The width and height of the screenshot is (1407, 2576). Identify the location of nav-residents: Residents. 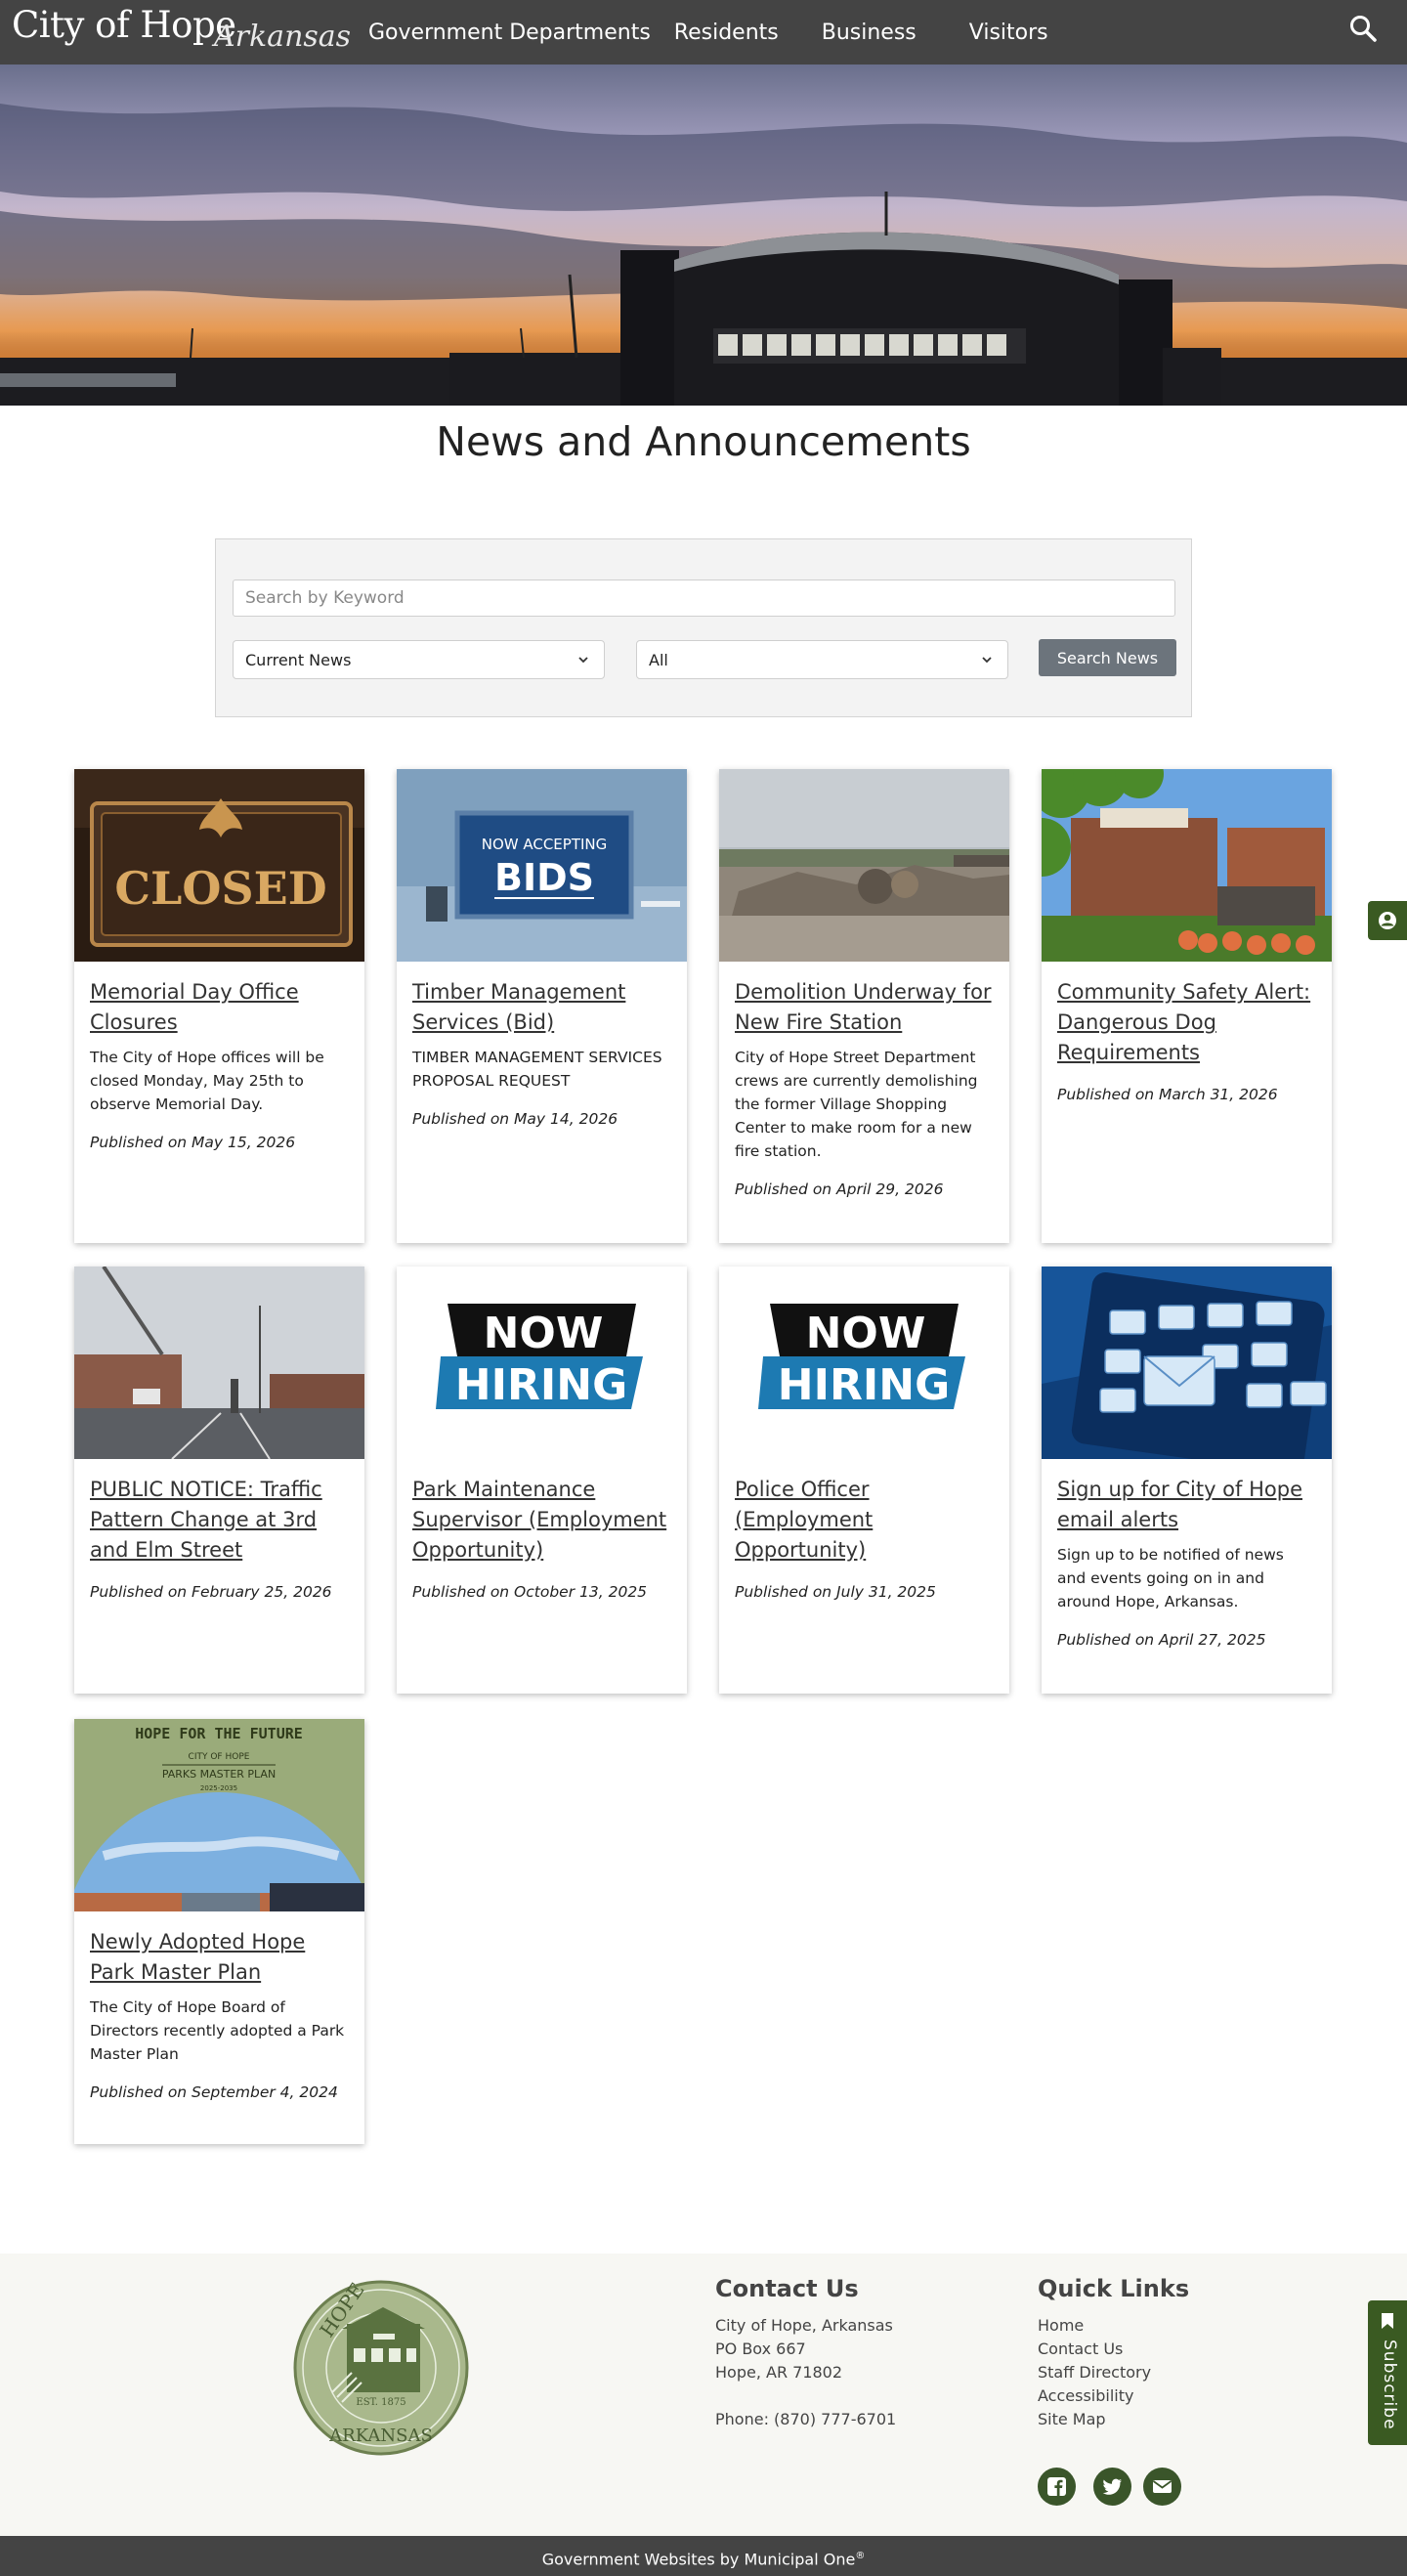
(726, 33).